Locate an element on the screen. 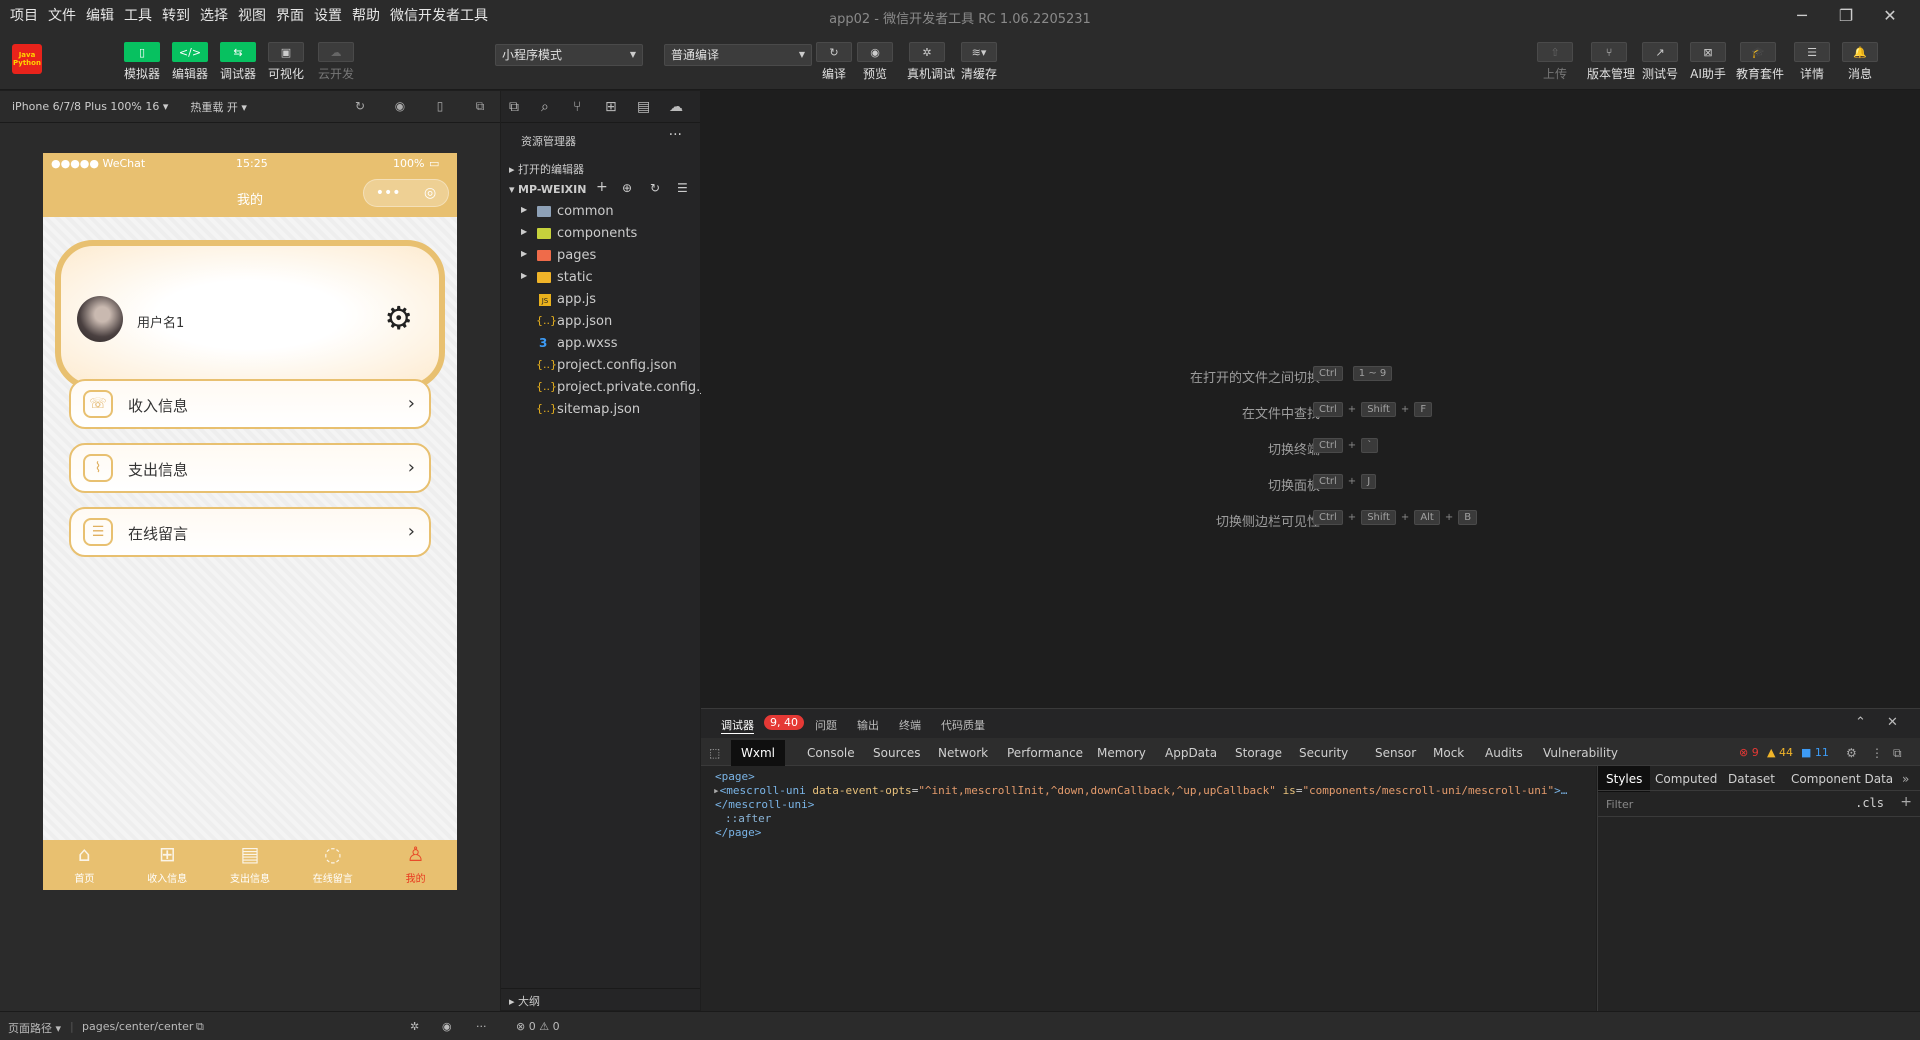  test-id-button: ↗ 测试号 is located at coordinates (1660, 62).